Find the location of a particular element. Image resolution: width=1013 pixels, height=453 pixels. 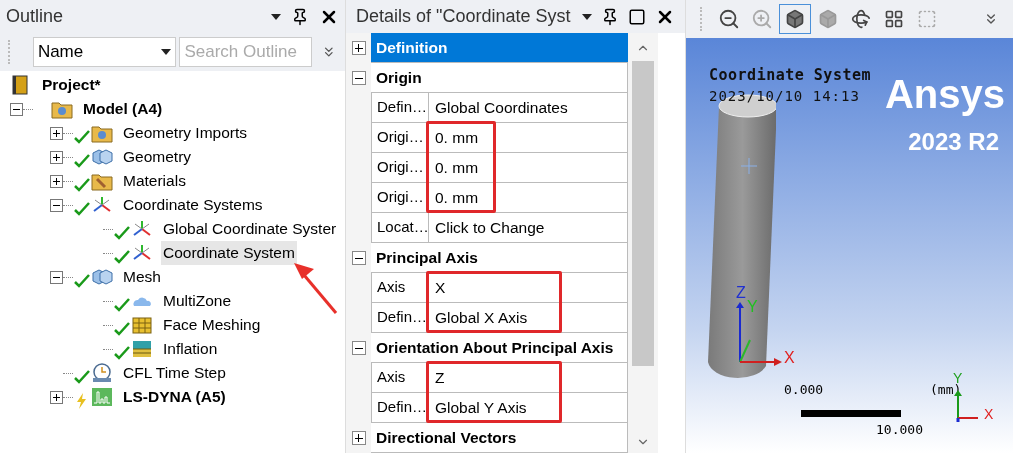

scrollbar is located at coordinates (643, 243).